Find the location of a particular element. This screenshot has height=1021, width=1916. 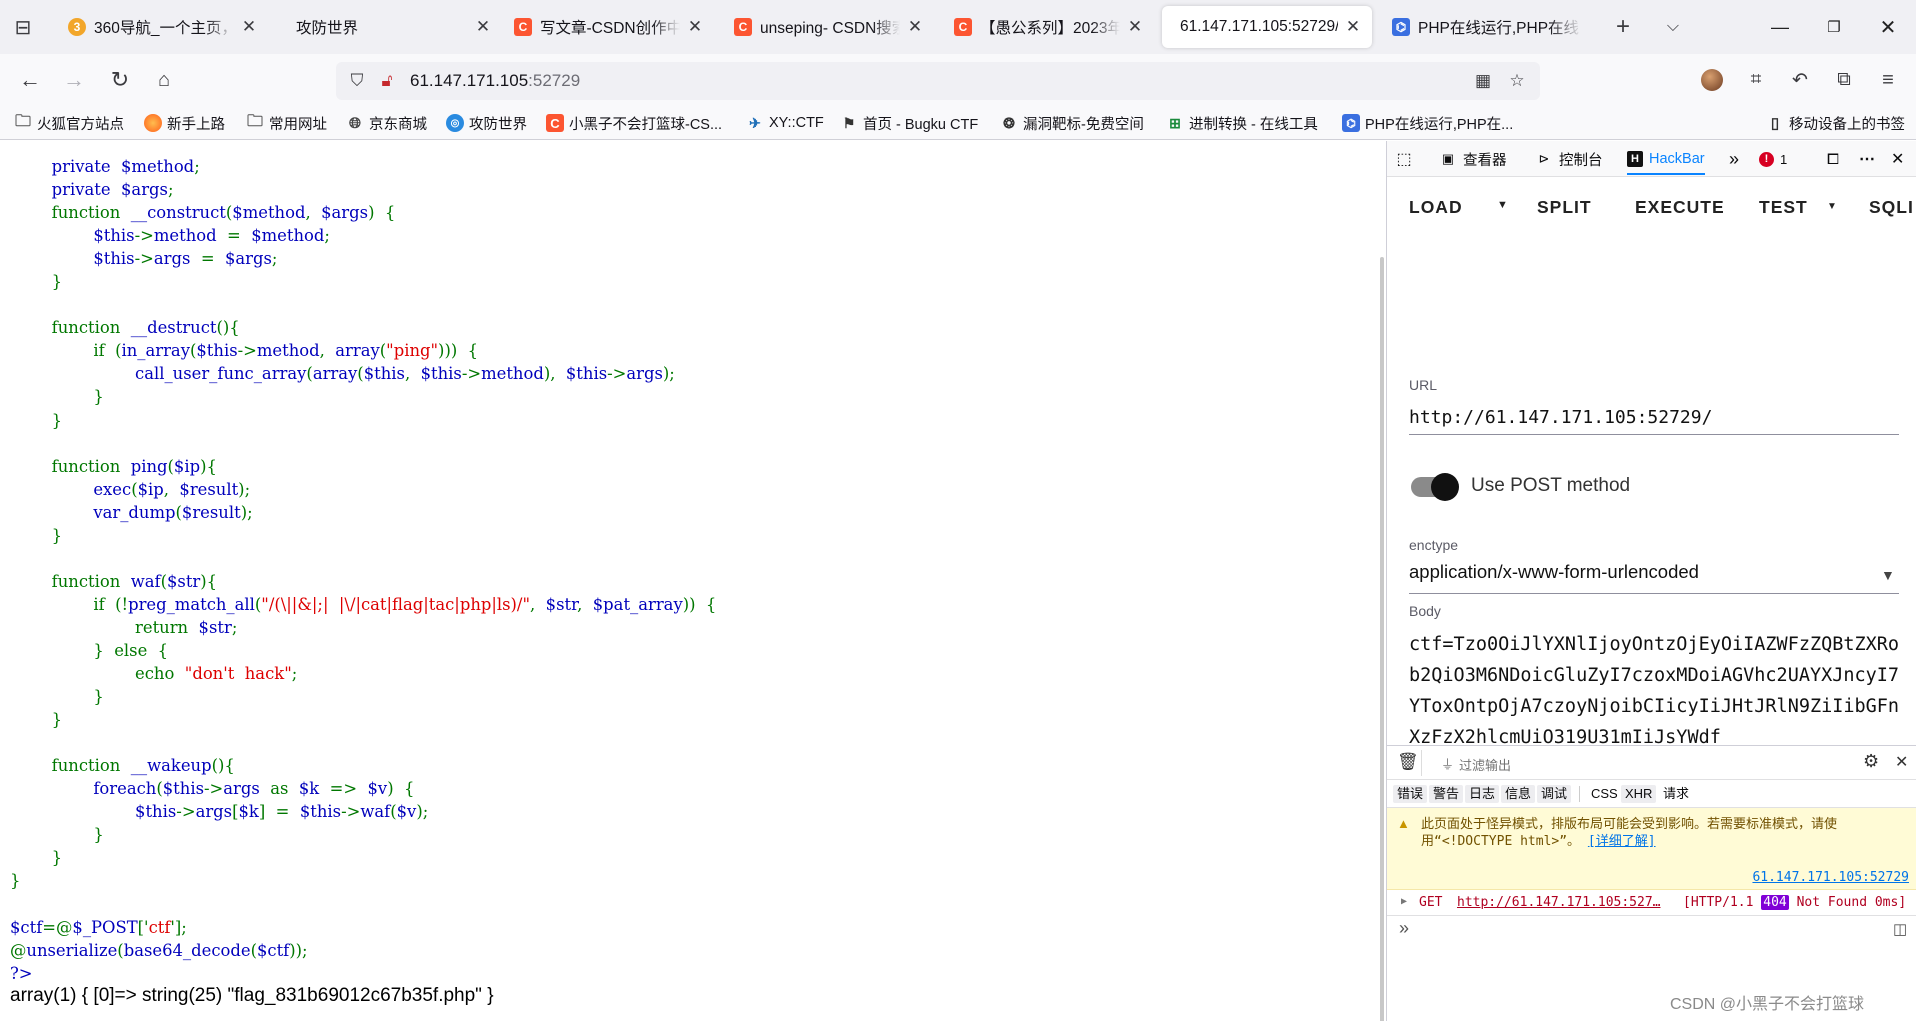

bookmark-item: 🌐︎ 京东商城 is located at coordinates (386, 123).